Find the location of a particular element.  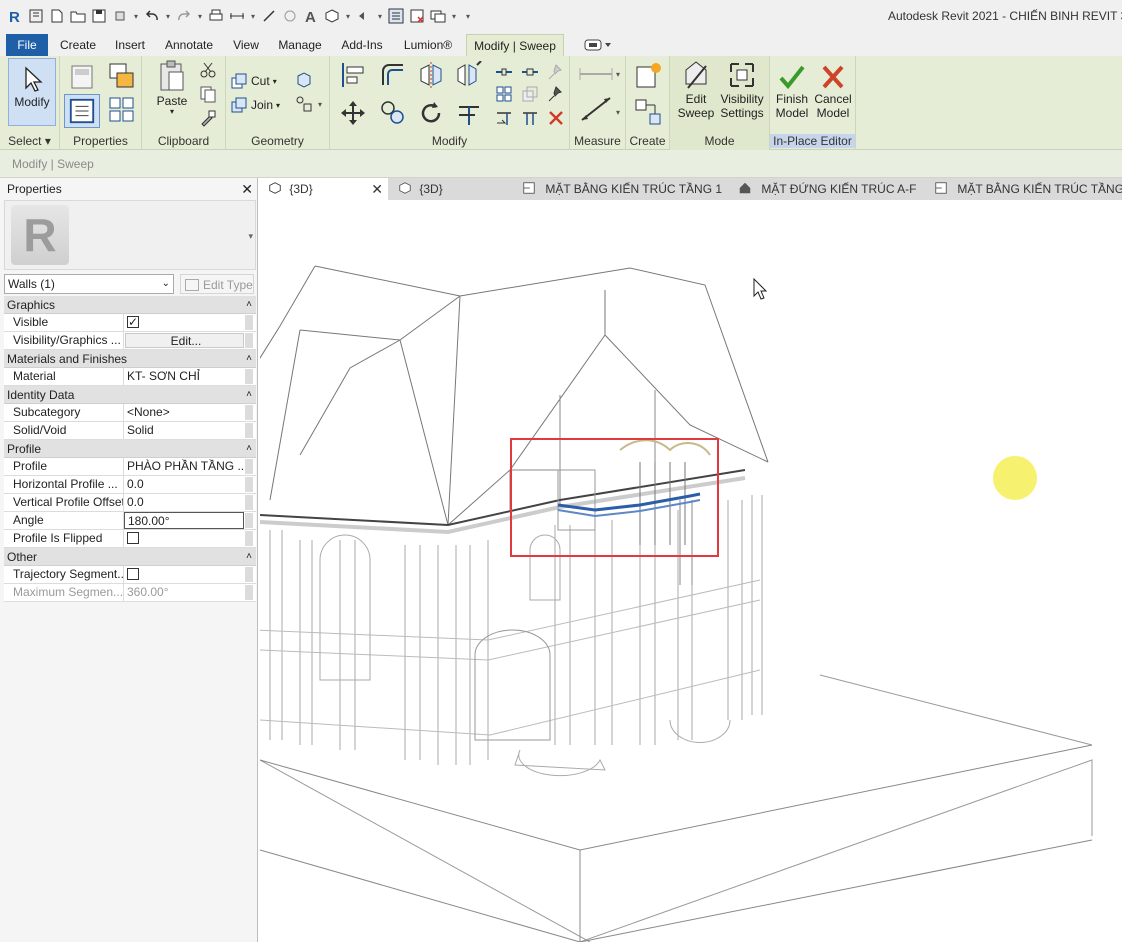

new-icon is located at coordinates (57, 16).